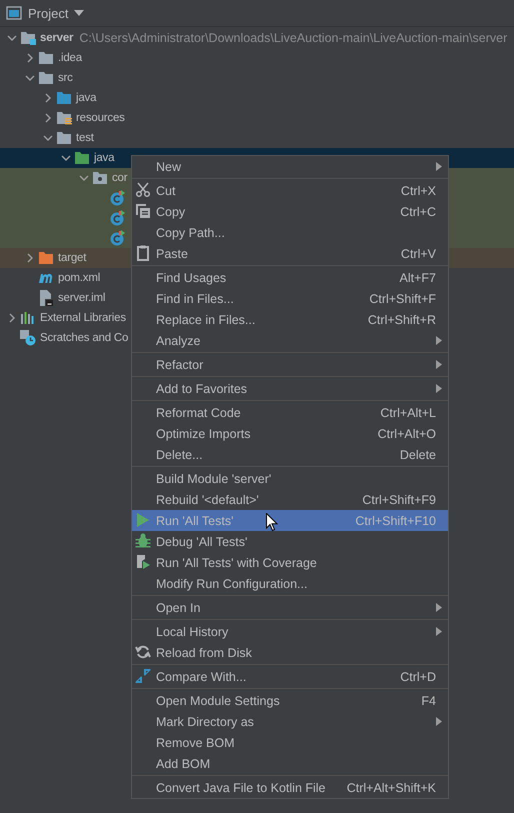 This screenshot has width=514, height=813. What do you see at coordinates (83, 318) in the screenshot?
I see `tree-item-label: External Libraries` at bounding box center [83, 318].